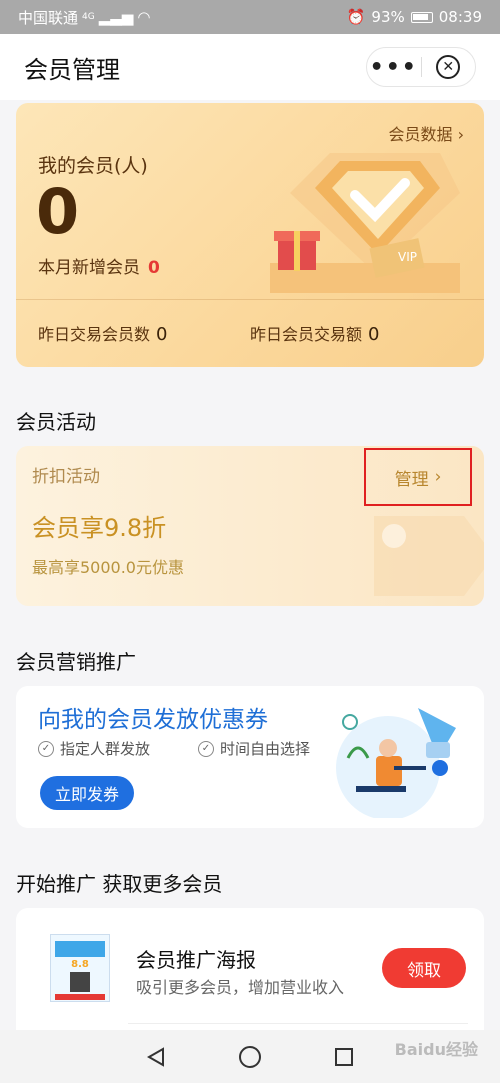  I want to click on alarm-icon: ⏰, so click(356, 17).